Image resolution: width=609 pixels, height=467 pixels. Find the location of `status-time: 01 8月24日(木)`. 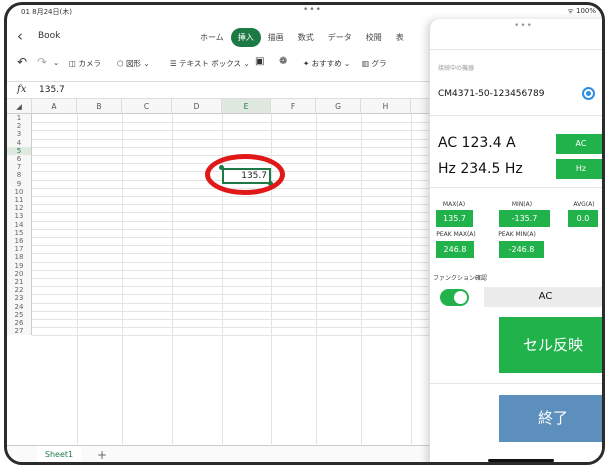

status-time: 01 8月24日(木) is located at coordinates (46, 12).